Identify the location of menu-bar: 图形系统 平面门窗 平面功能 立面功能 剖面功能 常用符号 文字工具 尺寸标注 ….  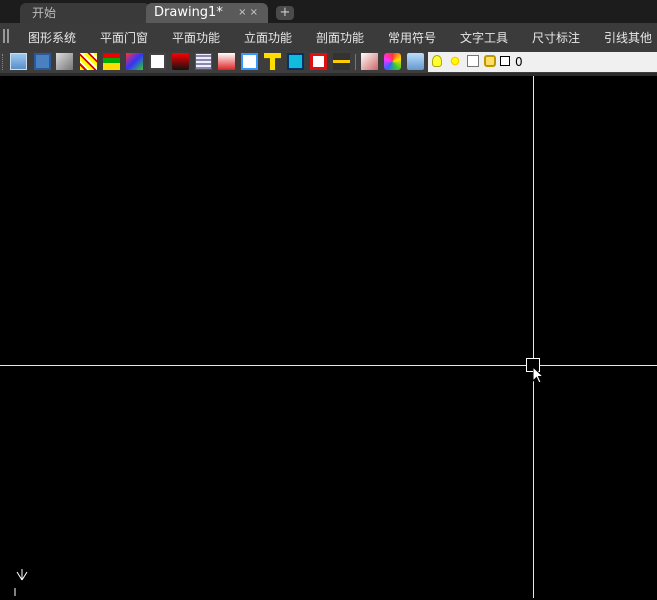
(328, 37).